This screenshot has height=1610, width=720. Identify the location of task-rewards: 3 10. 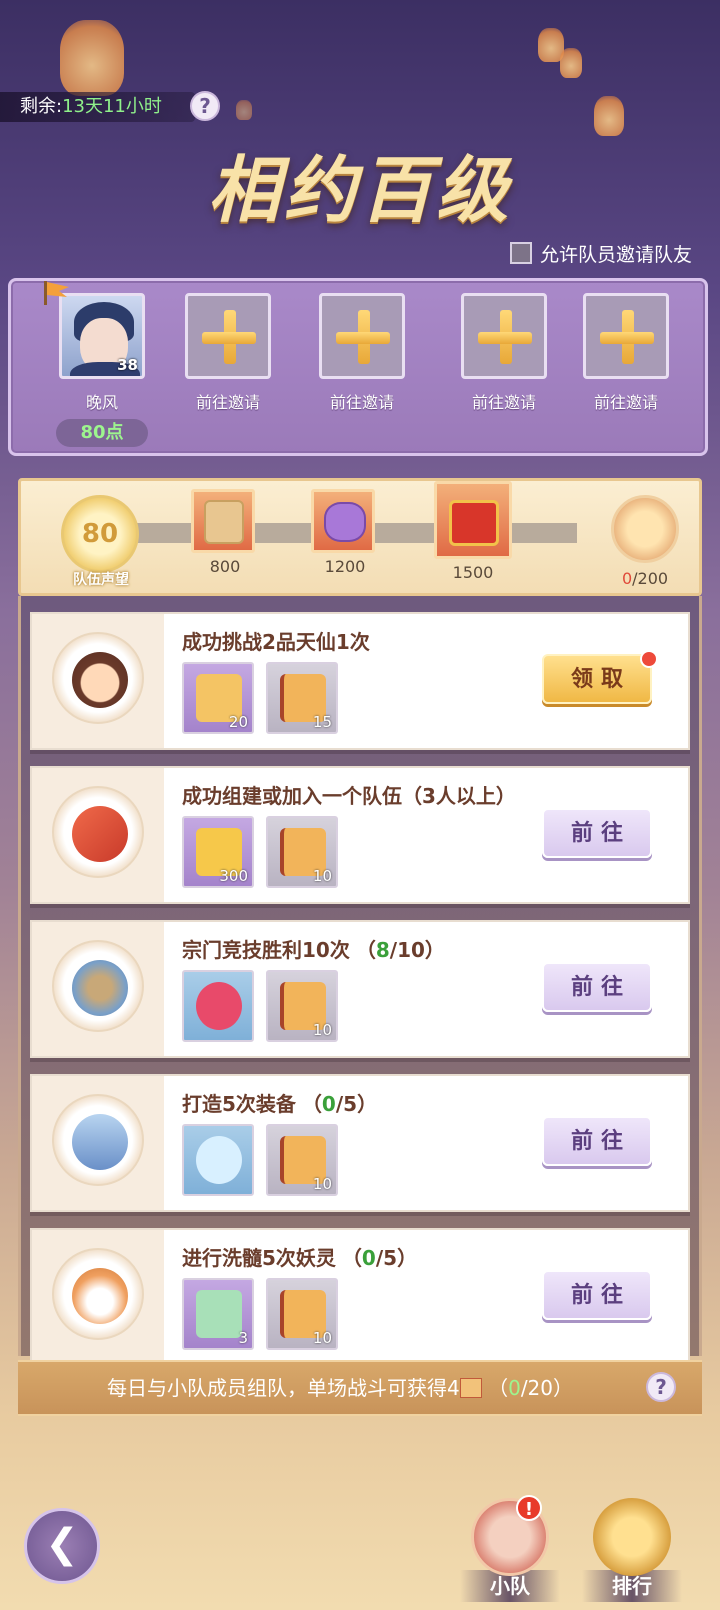
(260, 1314).